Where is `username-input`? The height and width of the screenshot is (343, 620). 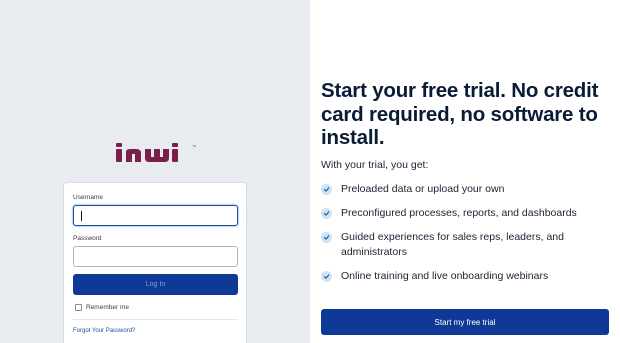 username-input is located at coordinates (155, 215).